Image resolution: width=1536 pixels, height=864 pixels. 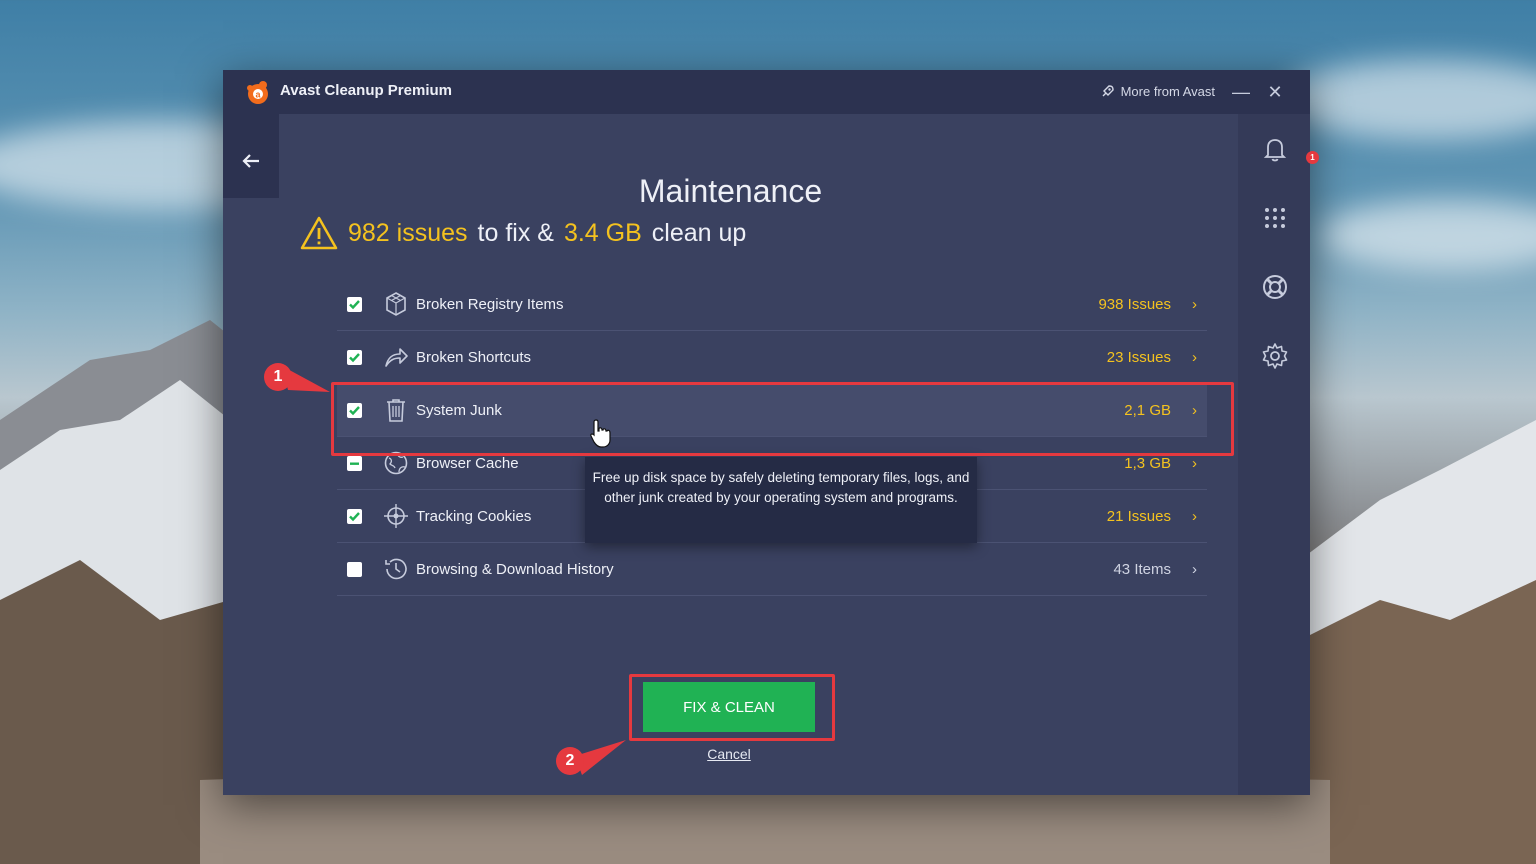 I want to click on annotation-marker-2: 2, so click(x=570, y=761).